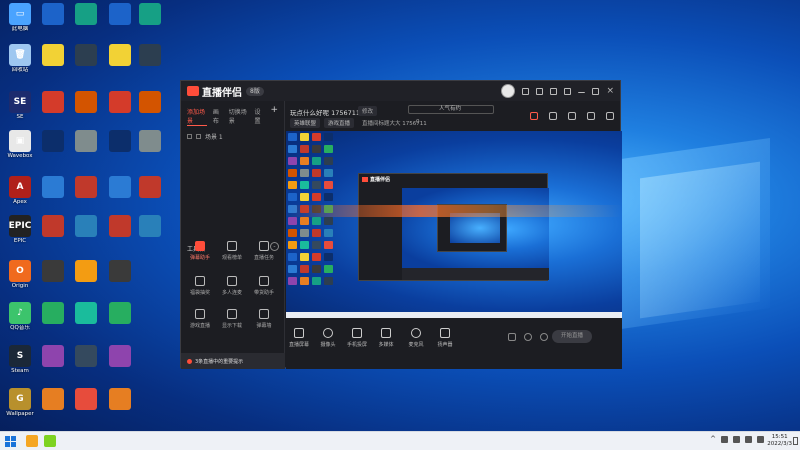  Describe the element at coordinates (264, 251) in the screenshot. I see `tool-item: 直播任务` at that location.